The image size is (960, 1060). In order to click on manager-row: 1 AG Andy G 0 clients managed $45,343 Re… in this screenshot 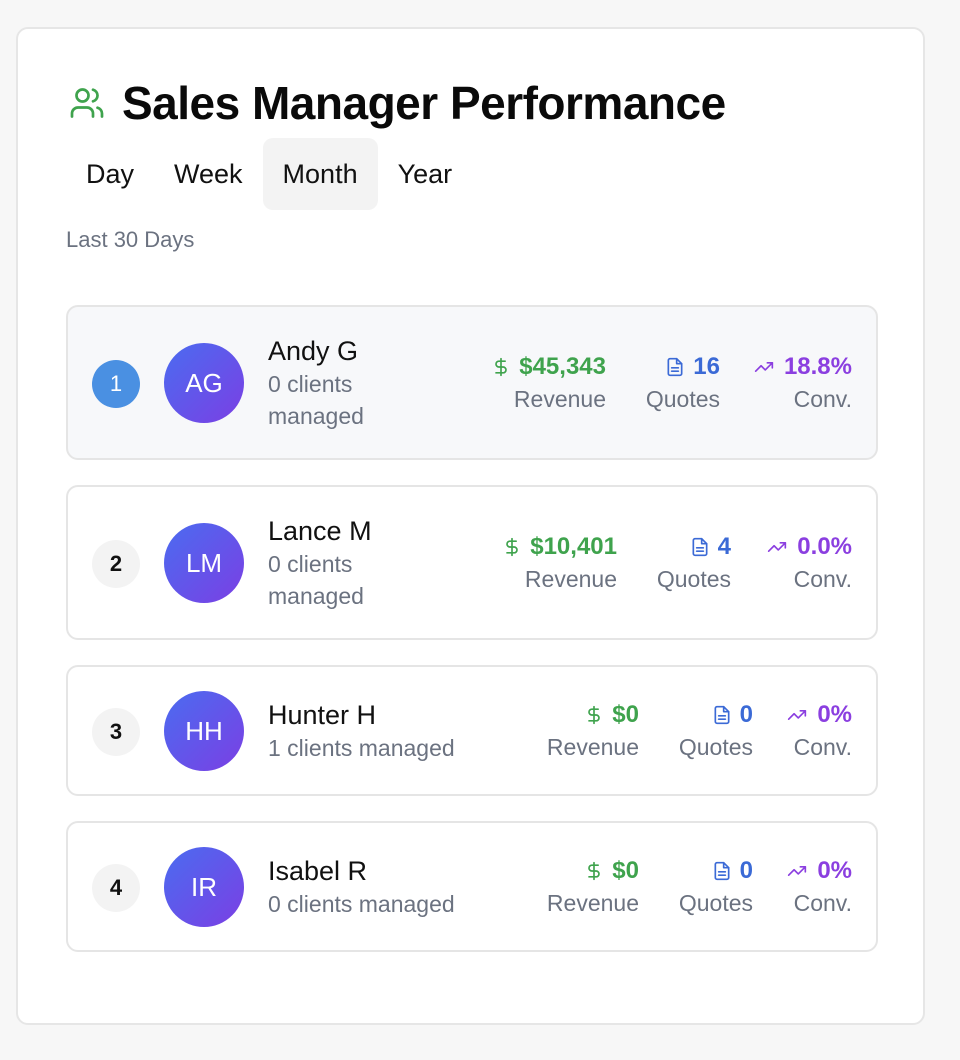, I will do `click(472, 382)`.